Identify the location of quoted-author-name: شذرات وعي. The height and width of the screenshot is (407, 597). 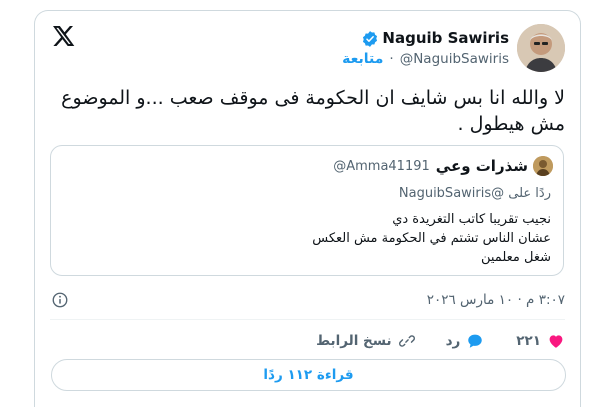
(482, 166).